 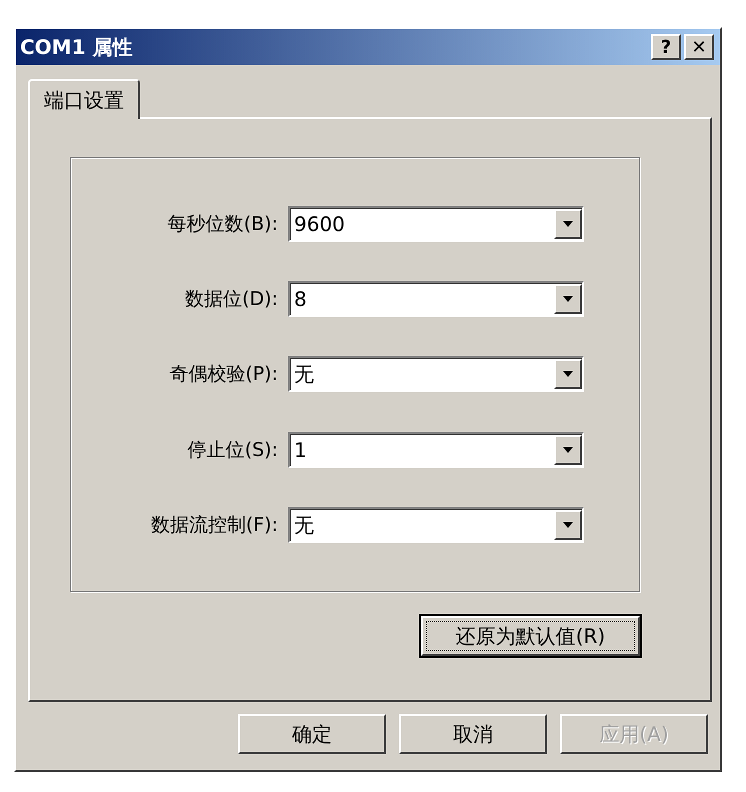 What do you see at coordinates (232, 450) in the screenshot?
I see `field-label: 停止位(S):` at bounding box center [232, 450].